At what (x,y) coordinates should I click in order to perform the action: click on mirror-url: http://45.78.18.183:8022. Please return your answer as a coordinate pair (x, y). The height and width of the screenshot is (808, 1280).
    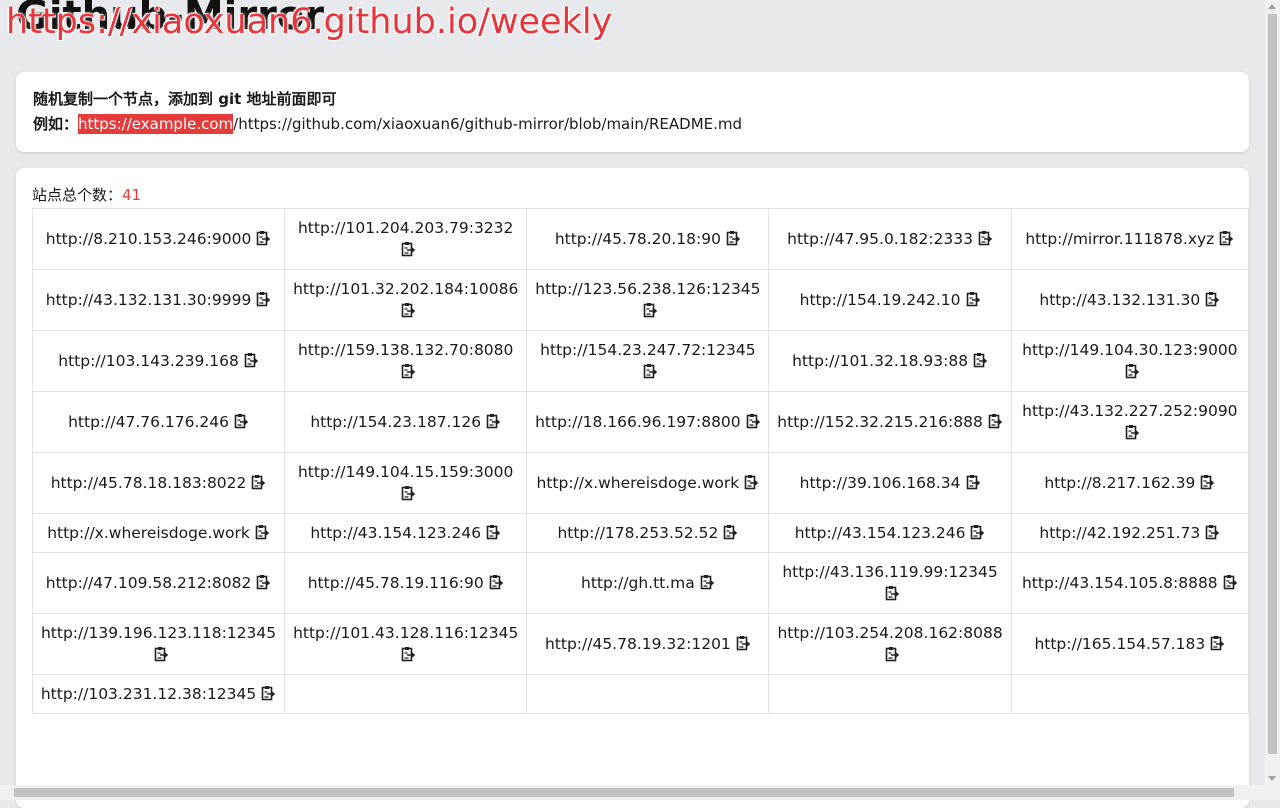
    Looking at the image, I should click on (149, 483).